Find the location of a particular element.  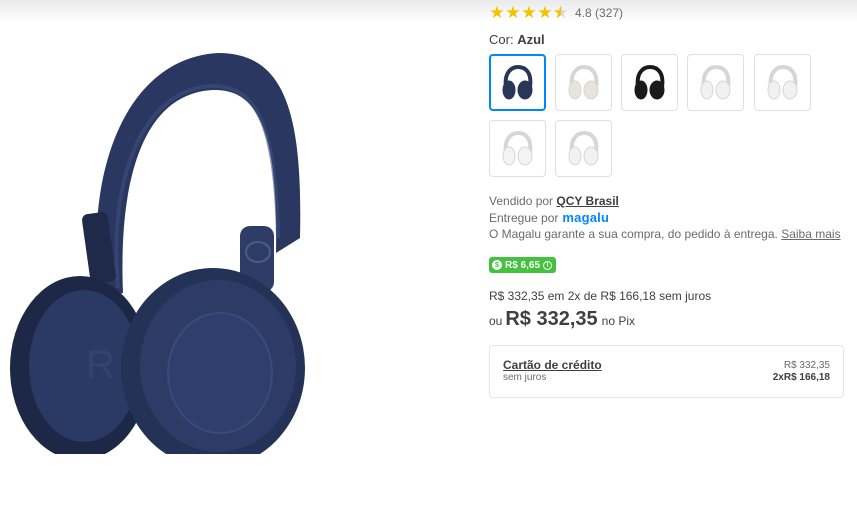

rating-value: 4.8 (327) is located at coordinates (599, 13).